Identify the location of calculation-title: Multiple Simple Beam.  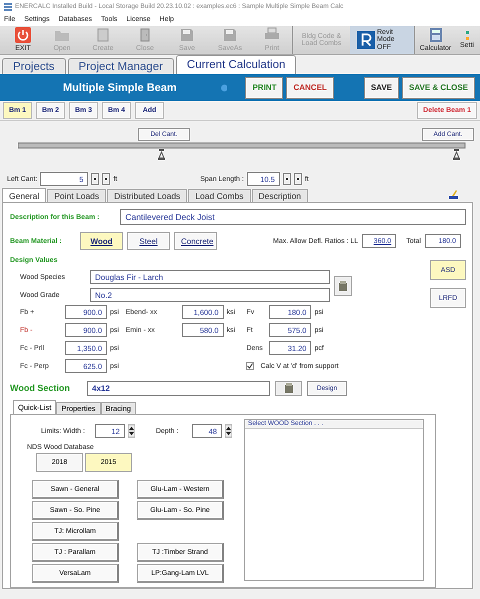
(120, 88).